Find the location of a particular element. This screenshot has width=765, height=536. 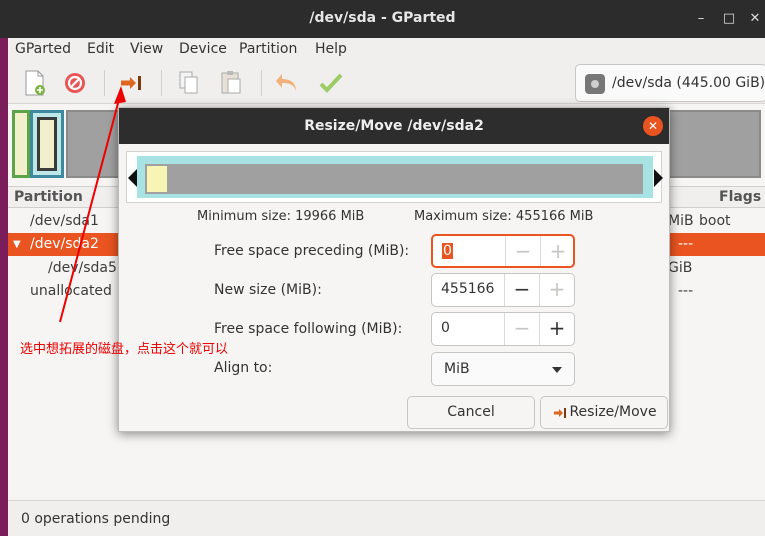

annotation-arrow is located at coordinates (92, 204).